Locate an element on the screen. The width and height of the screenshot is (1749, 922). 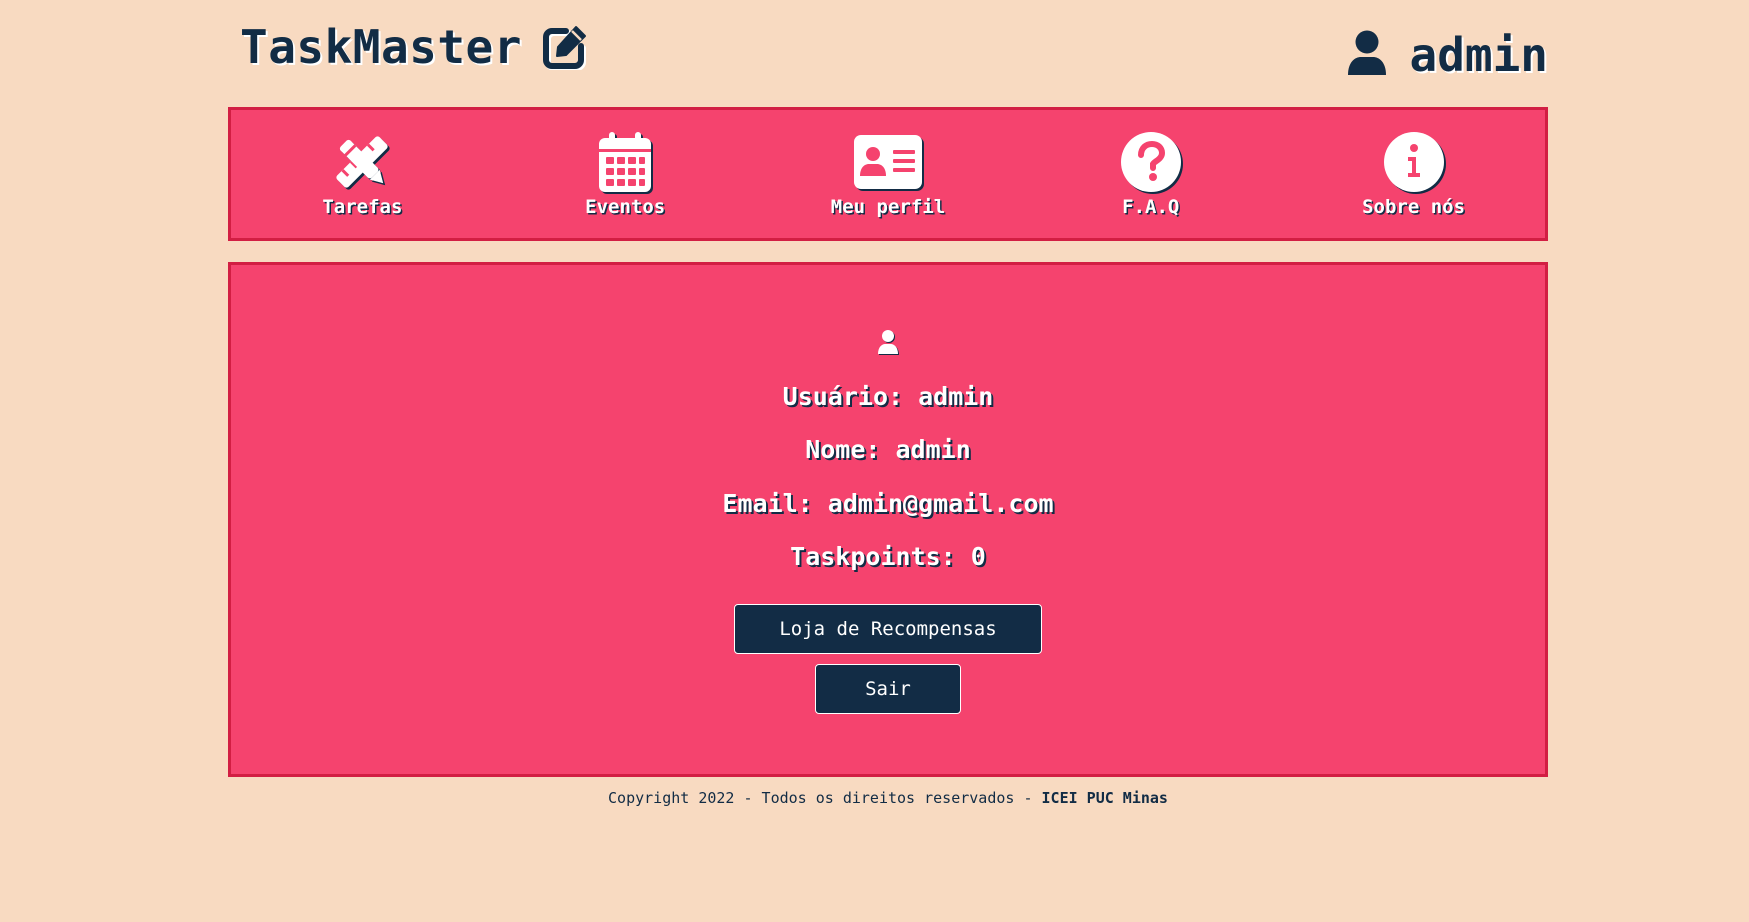
info-circle-icon is located at coordinates (1414, 162).